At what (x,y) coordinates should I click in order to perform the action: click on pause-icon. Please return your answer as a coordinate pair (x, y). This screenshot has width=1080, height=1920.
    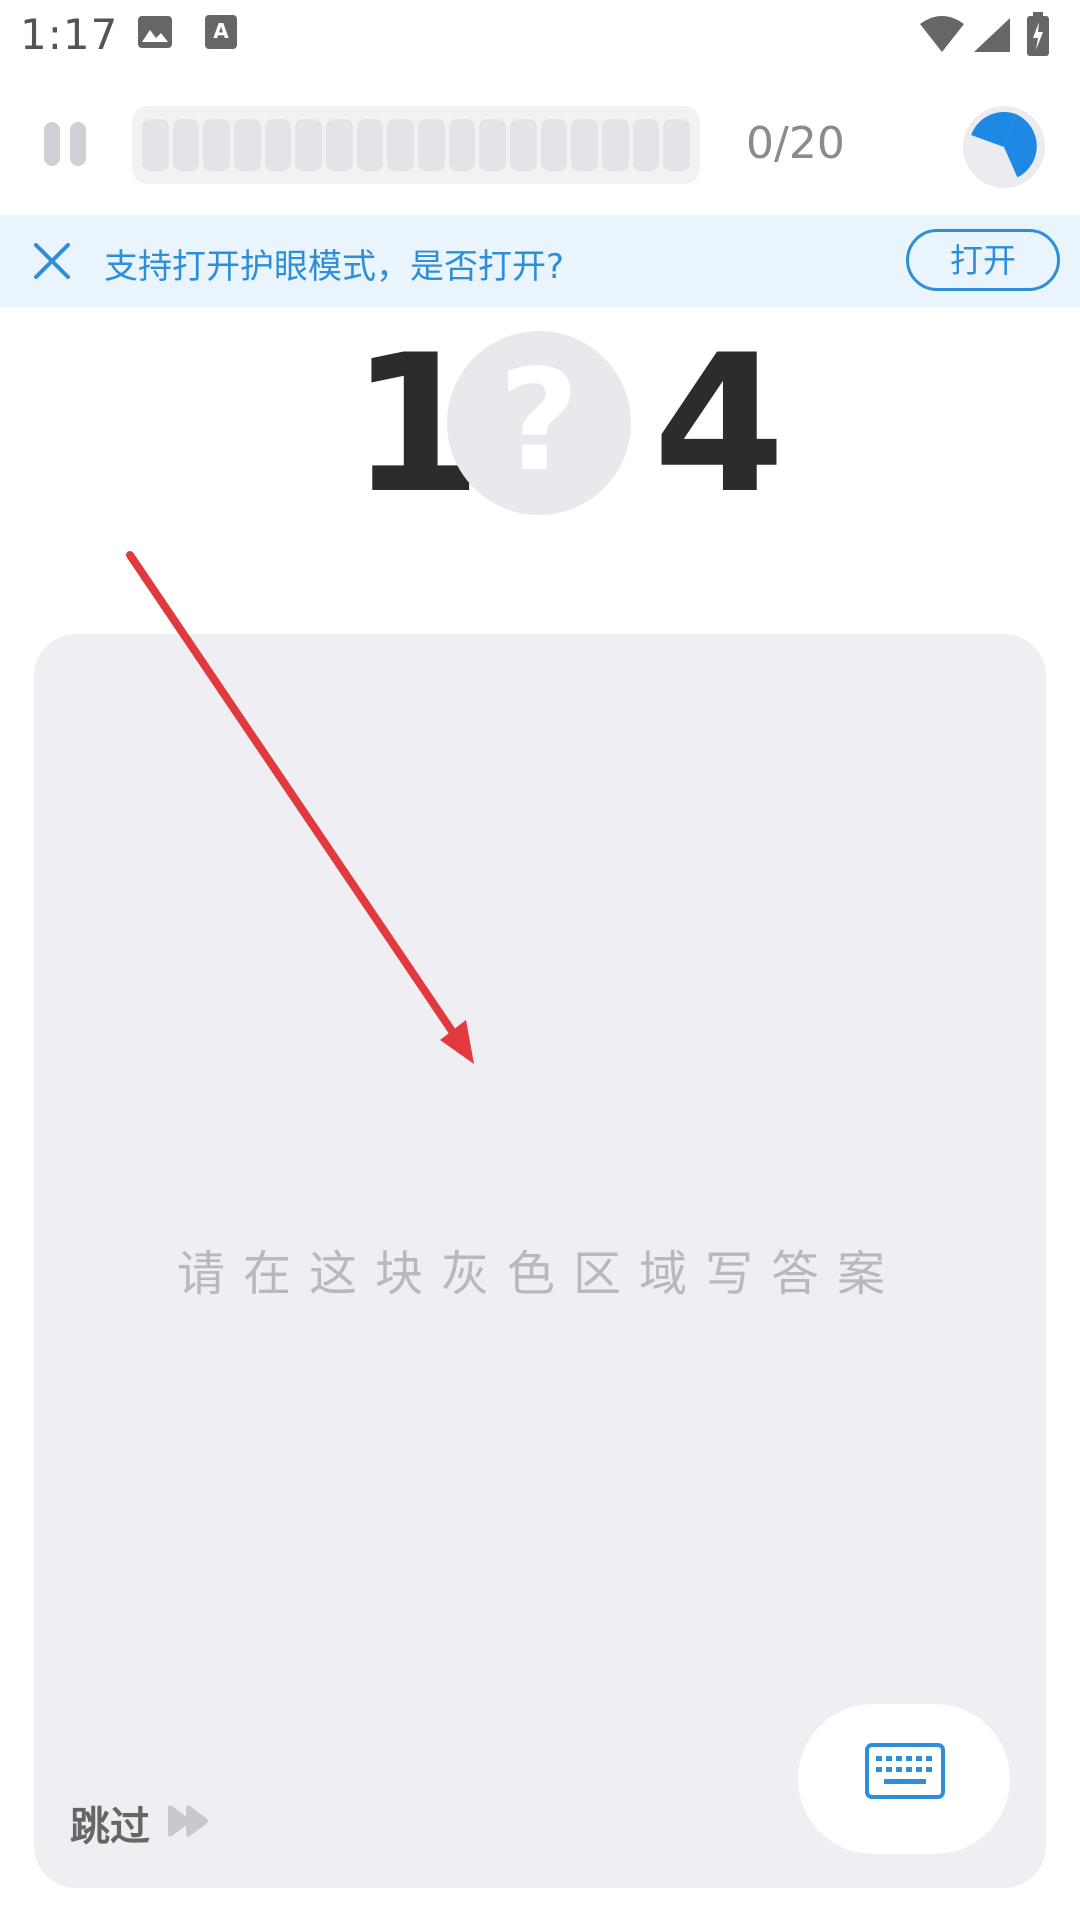
    Looking at the image, I should click on (67, 146).